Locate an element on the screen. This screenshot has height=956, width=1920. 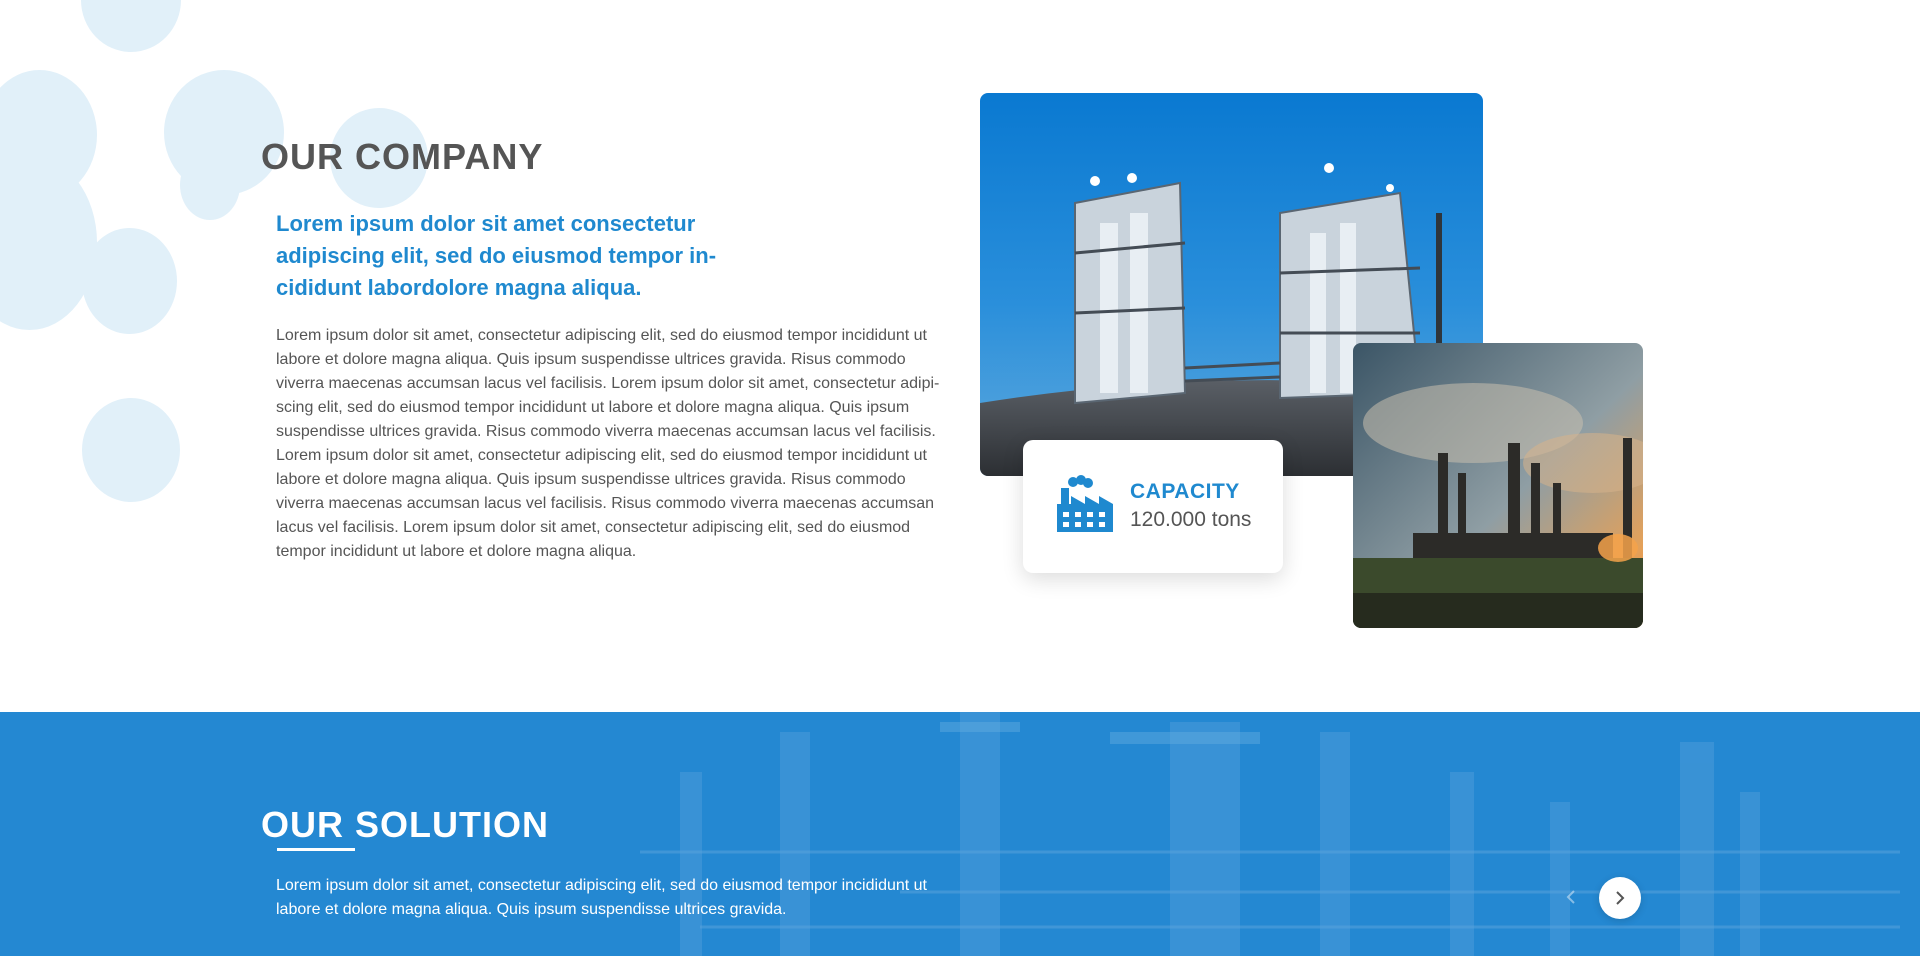
refinery-sunset-photo is located at coordinates (1498, 485).